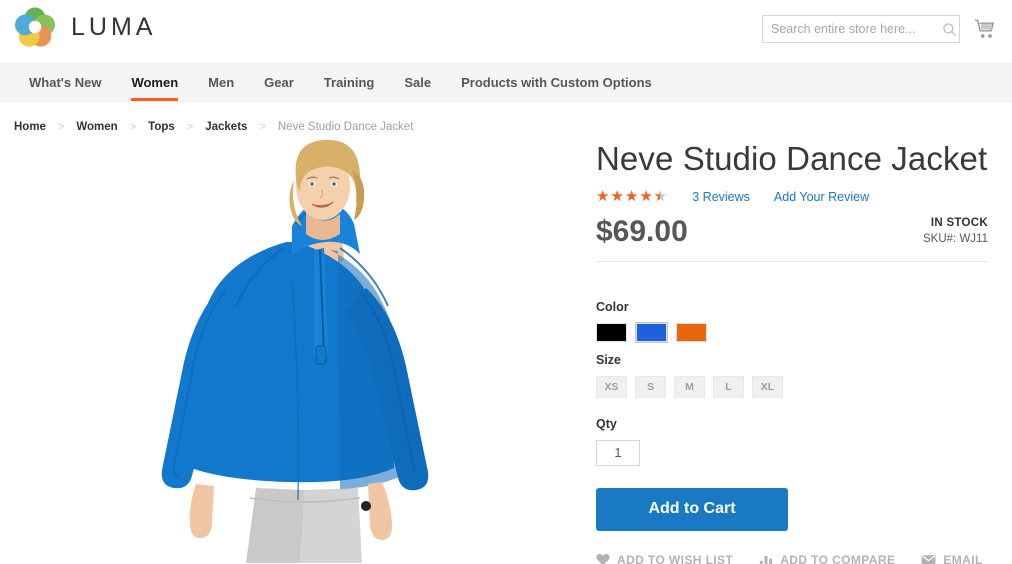 The width and height of the screenshot is (1012, 564). I want to click on color-swatches, so click(792, 332).